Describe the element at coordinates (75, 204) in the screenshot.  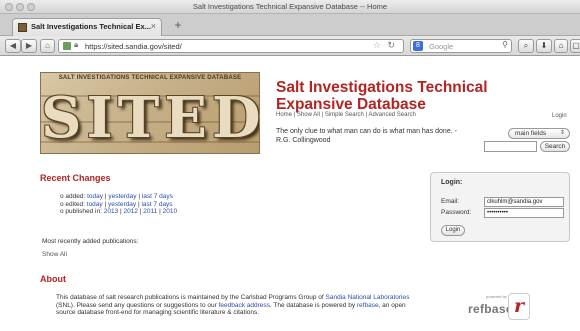
I see `edited-label: edited:` at that location.